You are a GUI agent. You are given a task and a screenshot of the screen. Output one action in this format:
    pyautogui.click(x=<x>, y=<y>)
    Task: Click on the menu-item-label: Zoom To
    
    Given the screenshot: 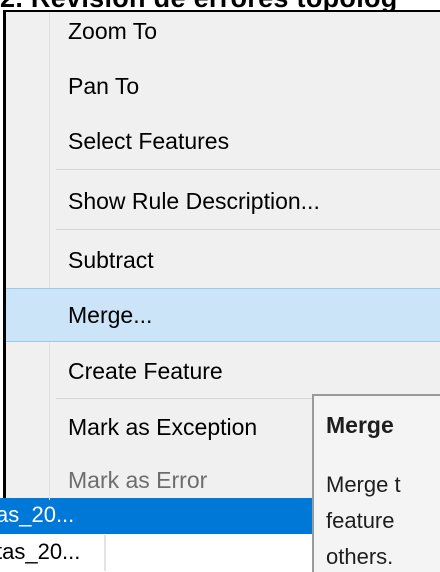 What is the action you would take?
    pyautogui.click(x=113, y=31)
    